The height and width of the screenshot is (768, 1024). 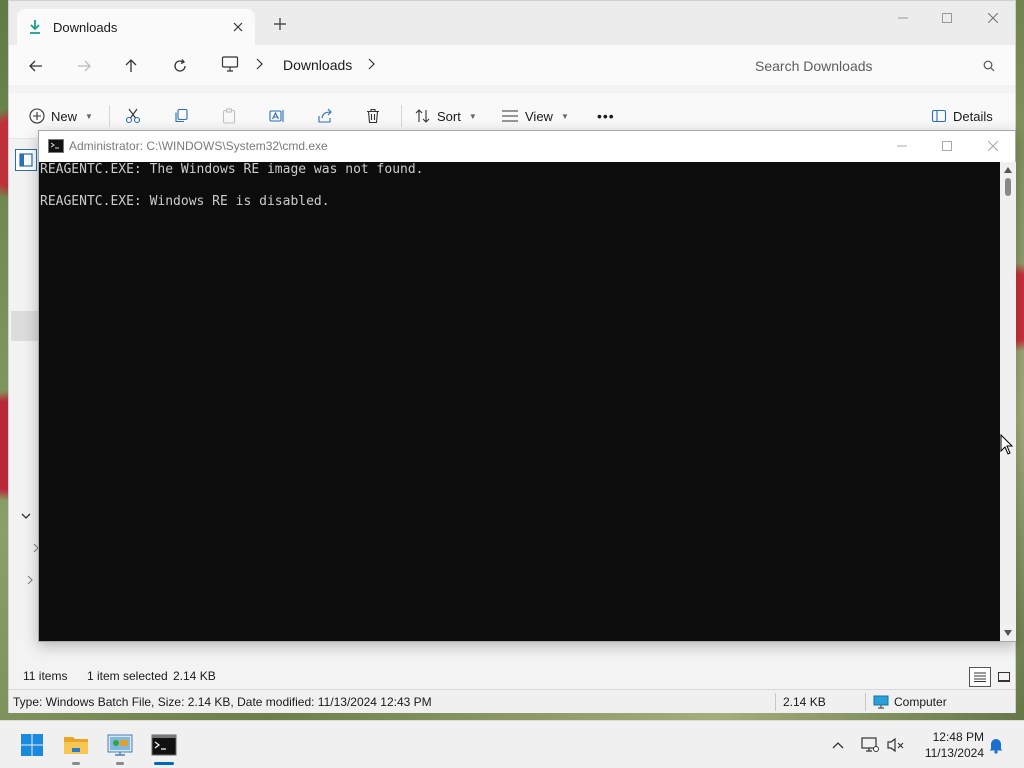 I want to click on sort-icon, so click(x=422, y=116).